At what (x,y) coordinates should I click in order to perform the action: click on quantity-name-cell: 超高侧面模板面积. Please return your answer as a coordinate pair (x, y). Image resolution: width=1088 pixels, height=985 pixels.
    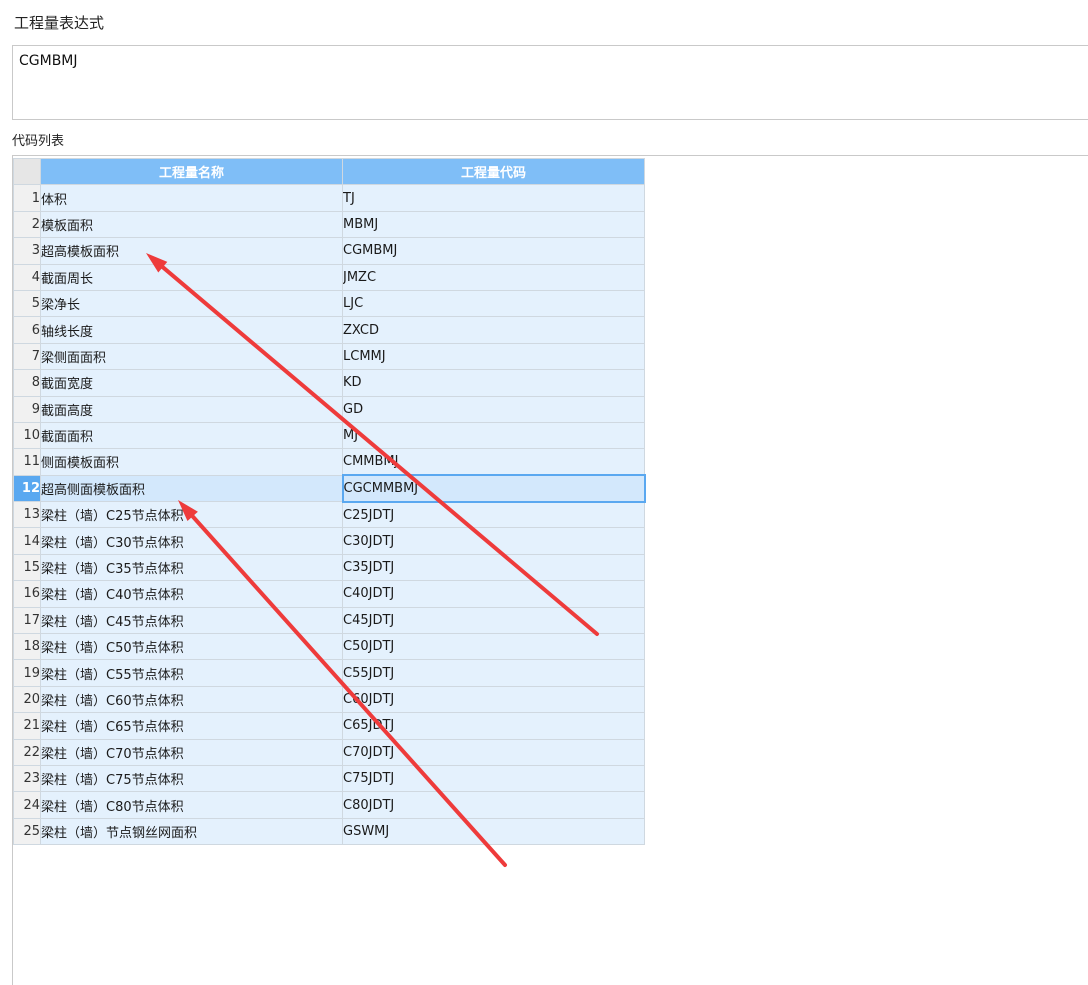
    Looking at the image, I should click on (191, 488).